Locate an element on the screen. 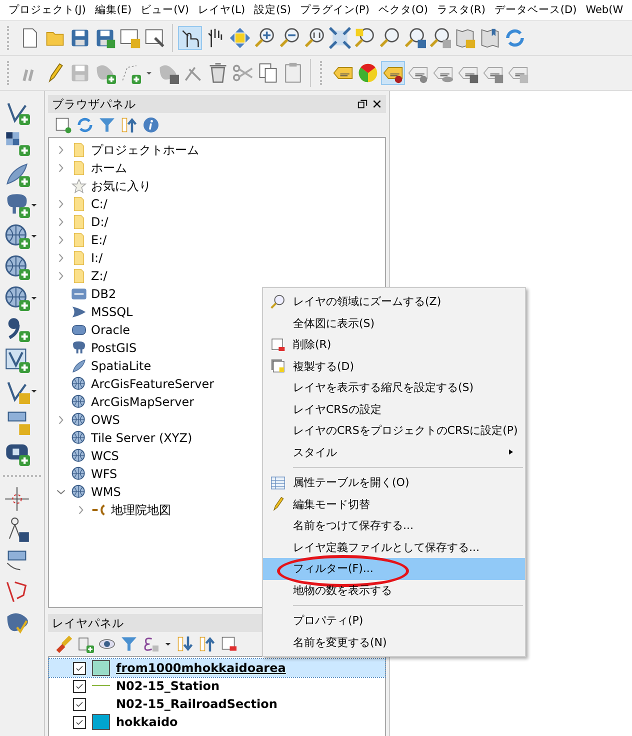 The height and width of the screenshot is (736, 632). layer-name: N02-15_RailroadSection is located at coordinates (197, 704).